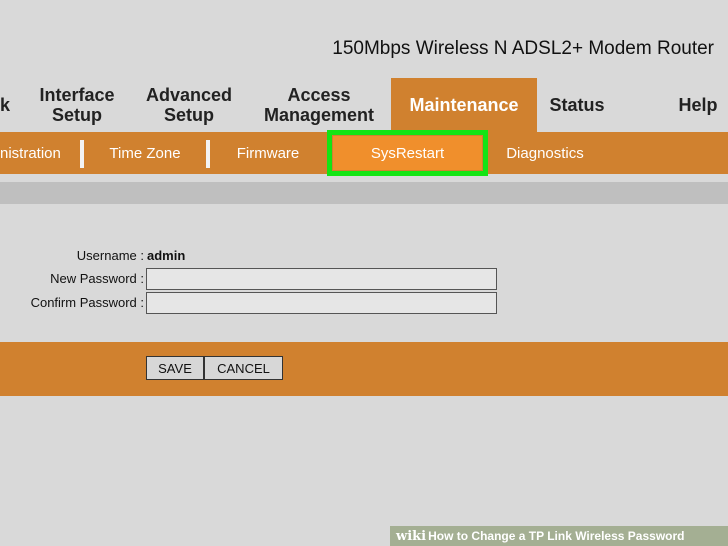 The height and width of the screenshot is (546, 728). I want to click on subtab-firmware: Firmware, so click(268, 153).